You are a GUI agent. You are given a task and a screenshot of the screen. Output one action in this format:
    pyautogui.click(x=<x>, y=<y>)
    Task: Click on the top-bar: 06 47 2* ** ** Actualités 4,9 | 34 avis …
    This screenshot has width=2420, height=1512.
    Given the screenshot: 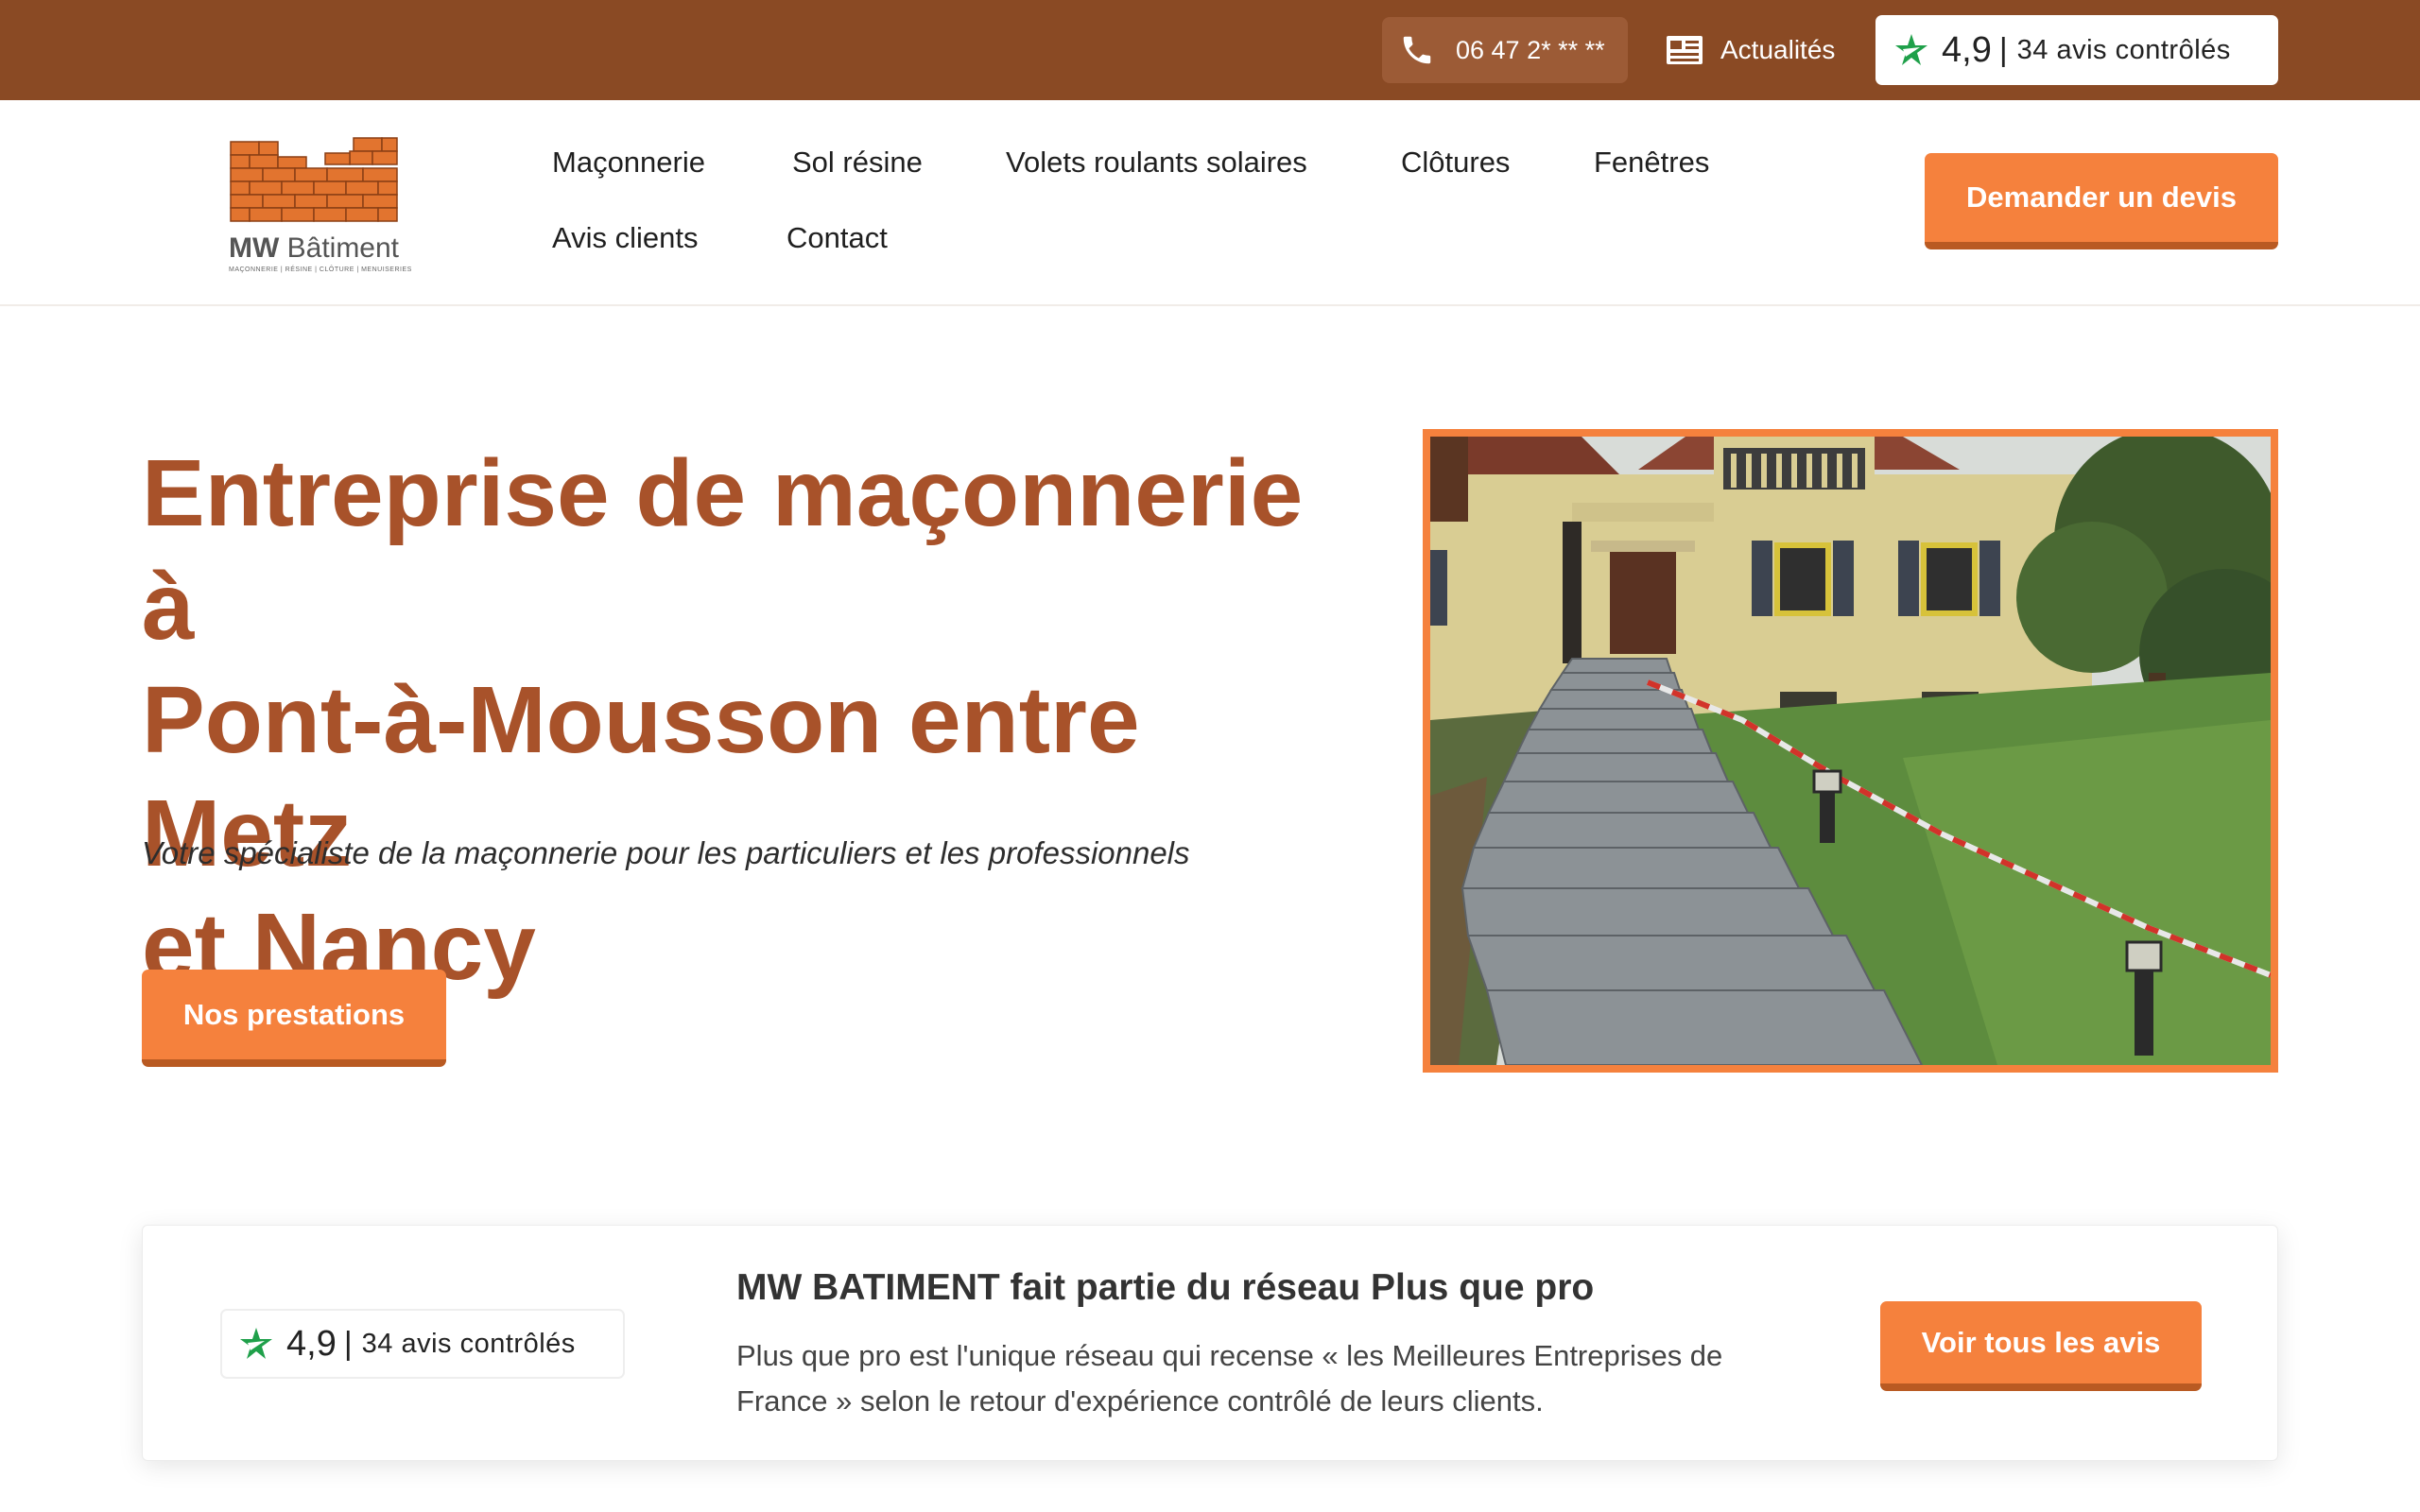 What is the action you would take?
    pyautogui.click(x=1210, y=50)
    